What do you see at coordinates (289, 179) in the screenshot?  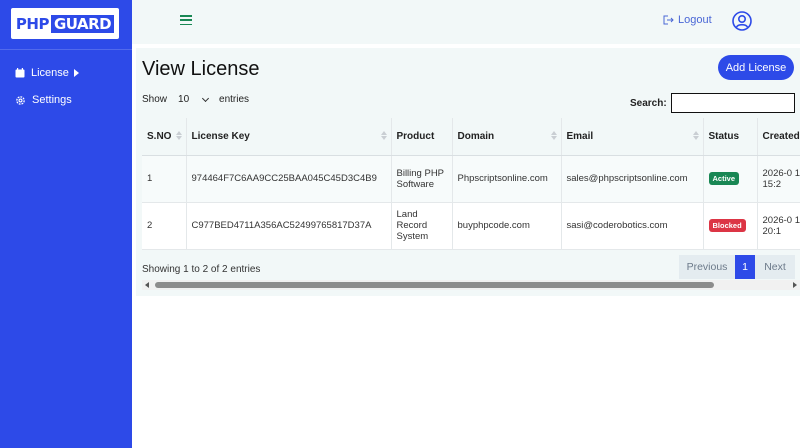 I see `cell-license-key: 974464F7C6AA9CC25BAA045C45D3C4B9` at bounding box center [289, 179].